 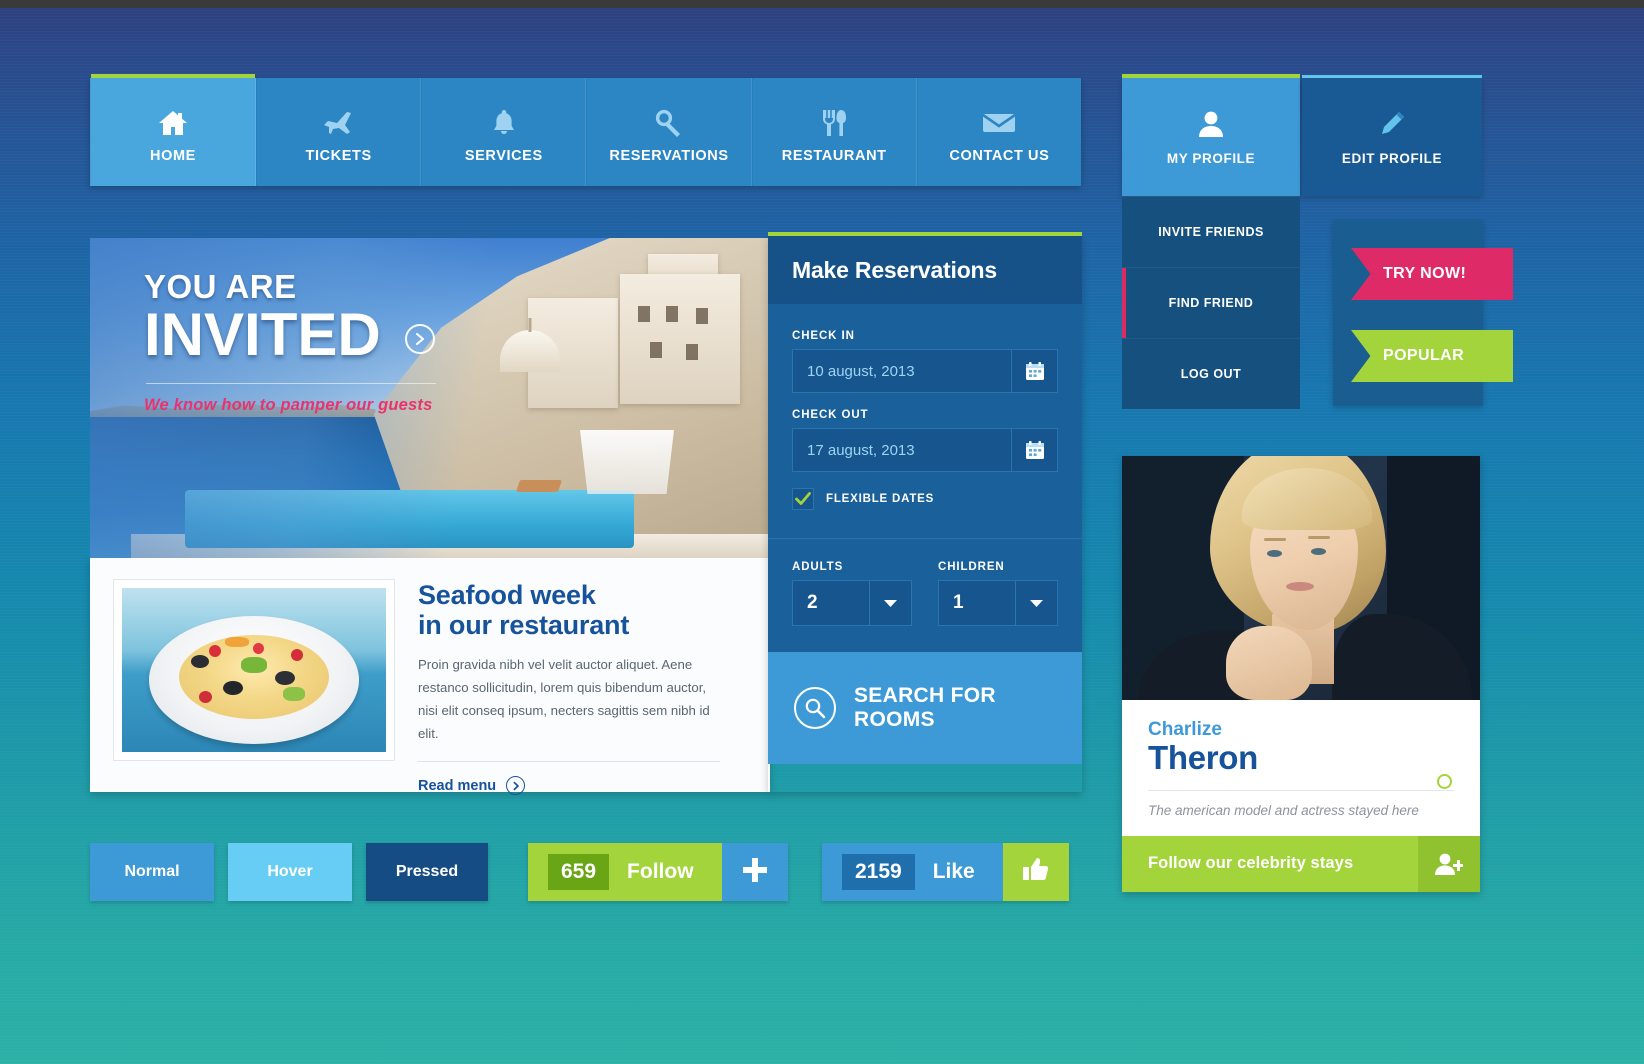 What do you see at coordinates (339, 123) in the screenshot?
I see `airplane-icon` at bounding box center [339, 123].